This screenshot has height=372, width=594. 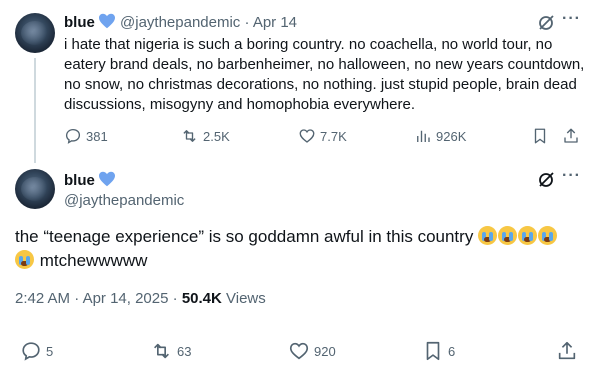 I want to click on tweet-header: blue @jaythepandemic · Apr 14, so click(x=180, y=22).